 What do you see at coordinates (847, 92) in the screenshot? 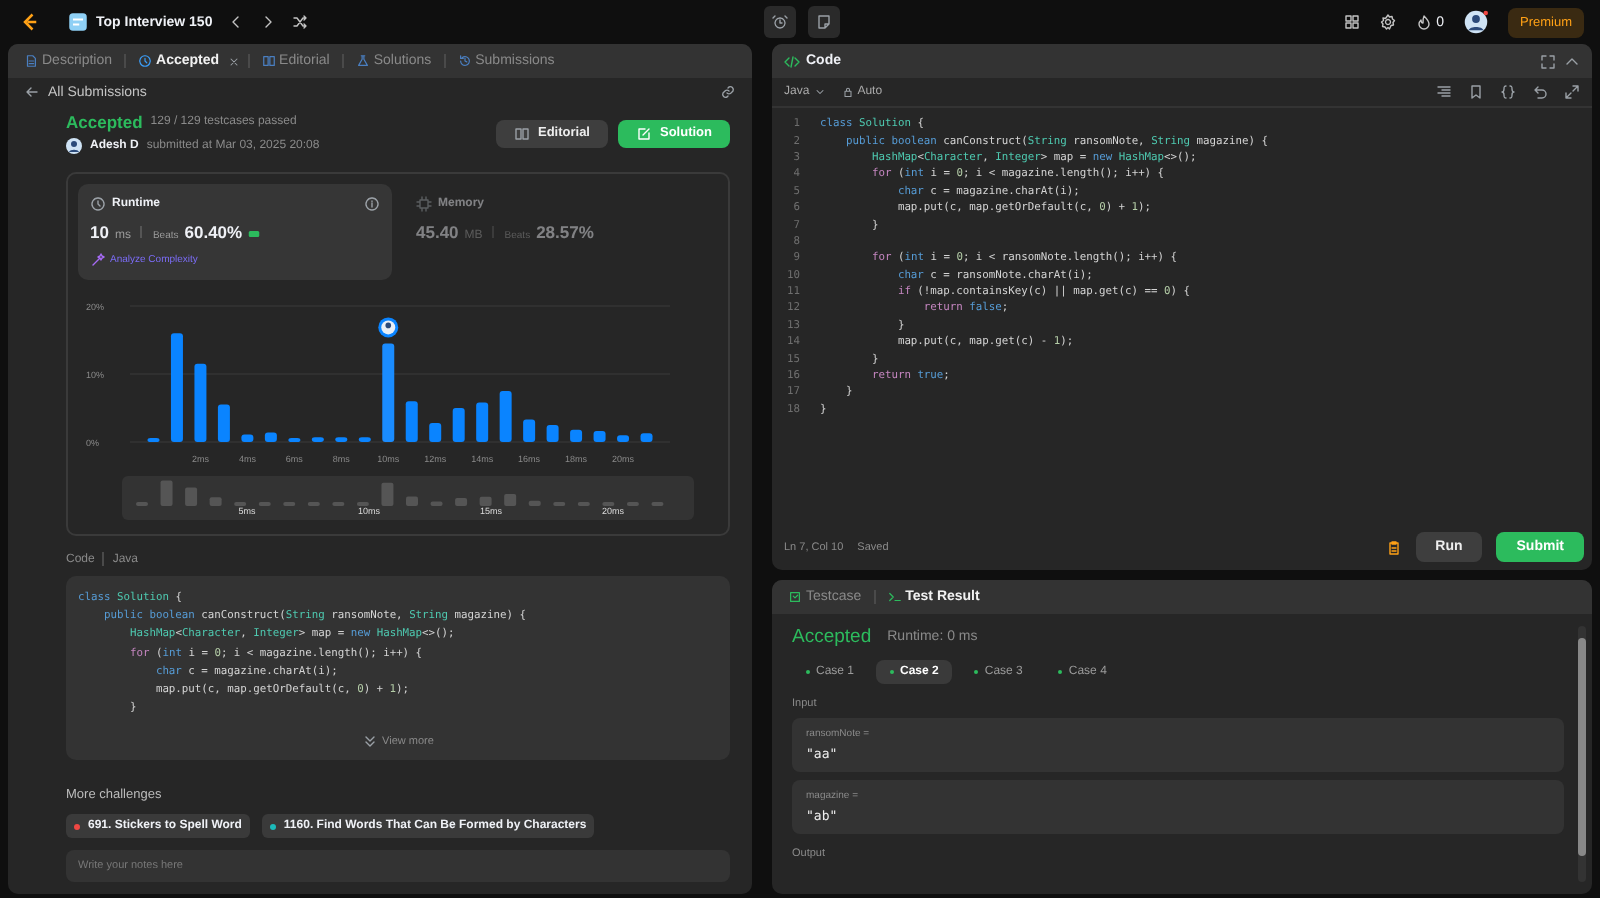
I see `lock-icon` at bounding box center [847, 92].